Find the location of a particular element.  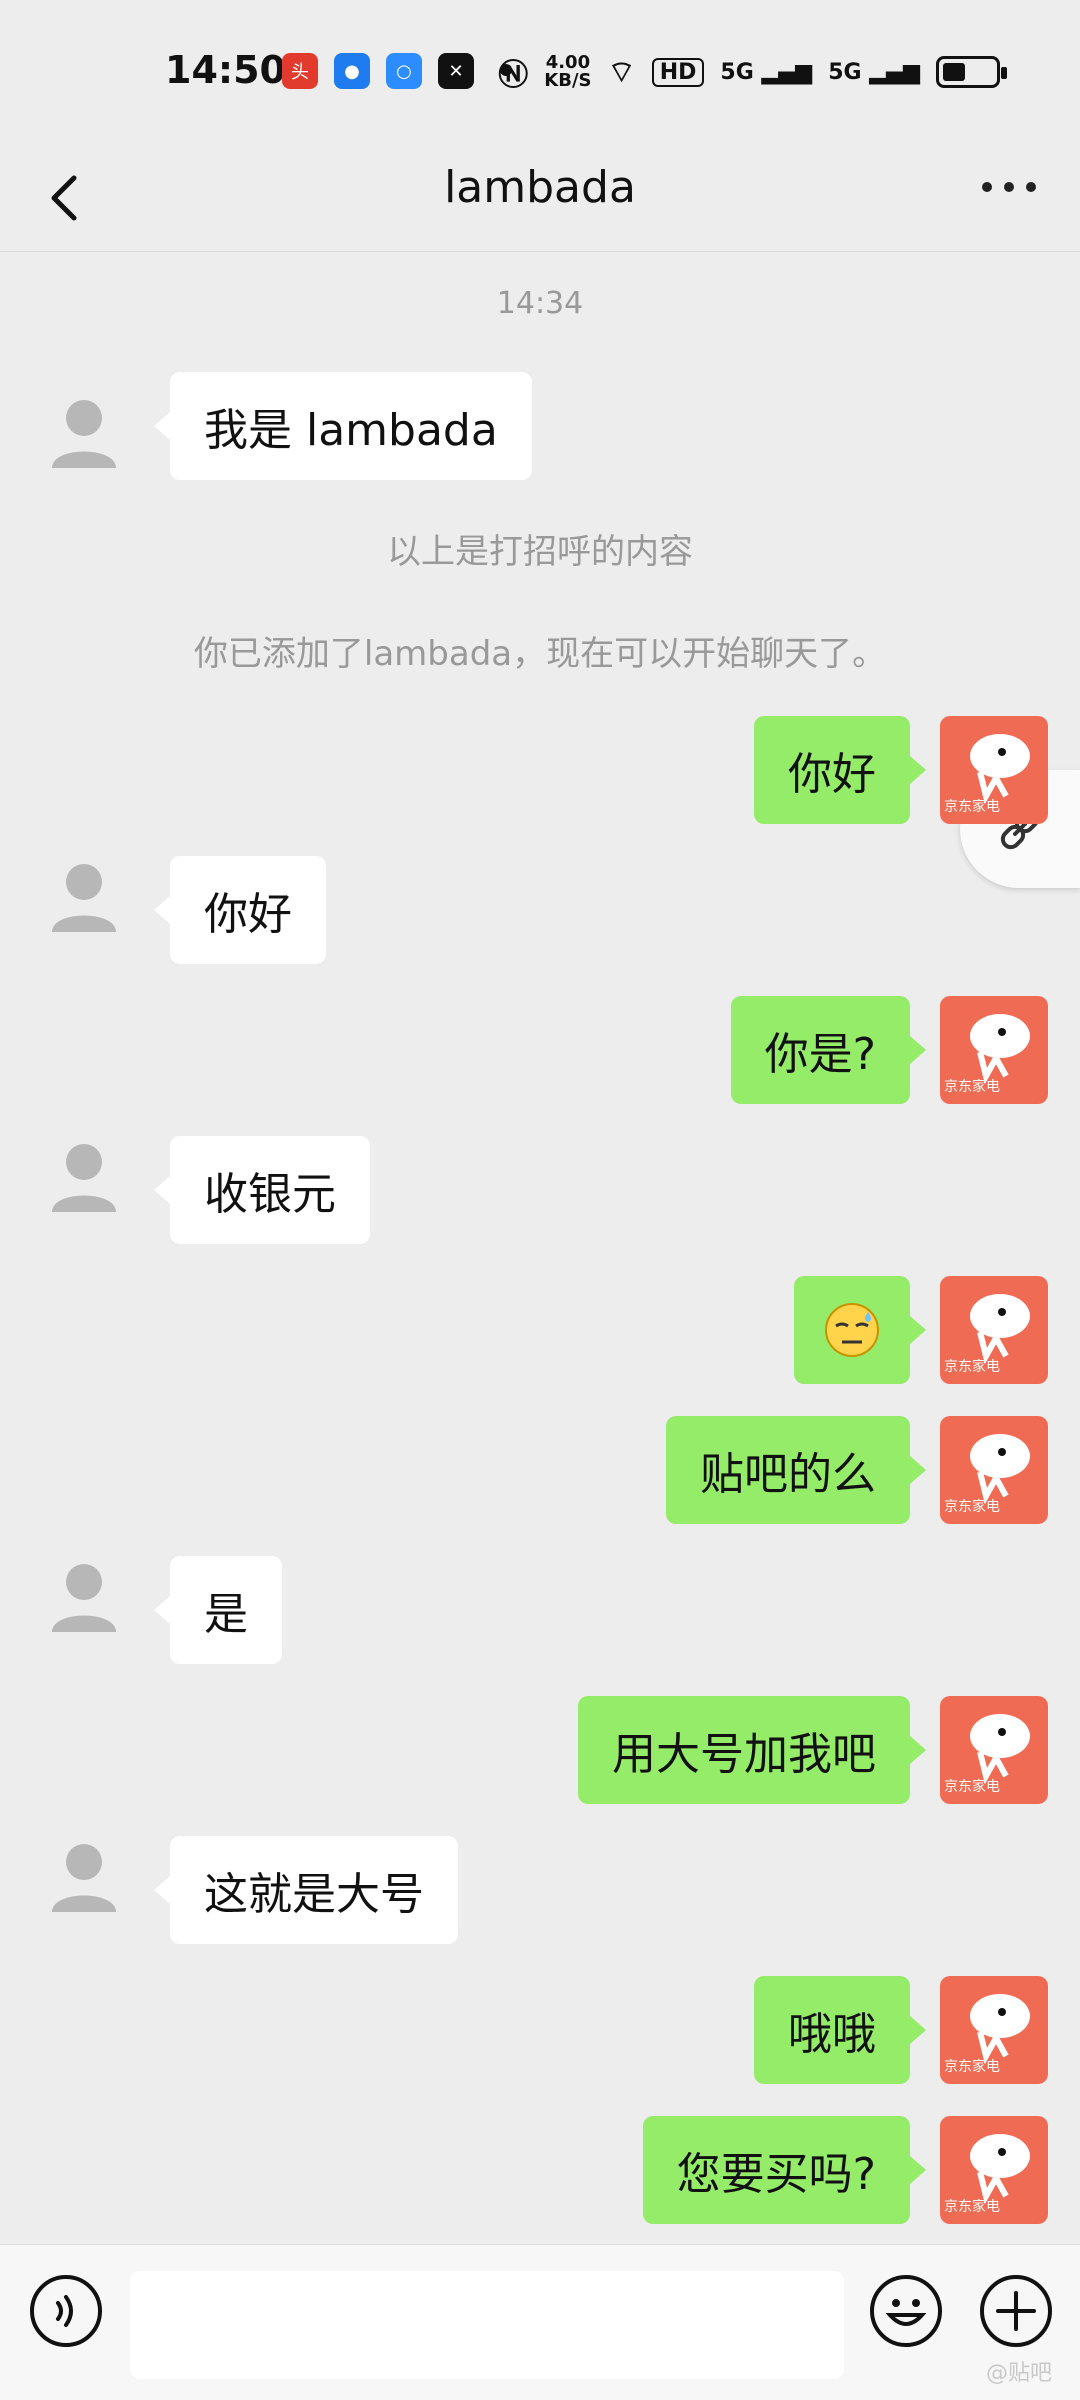

voice-input-icon is located at coordinates (66, 2311).